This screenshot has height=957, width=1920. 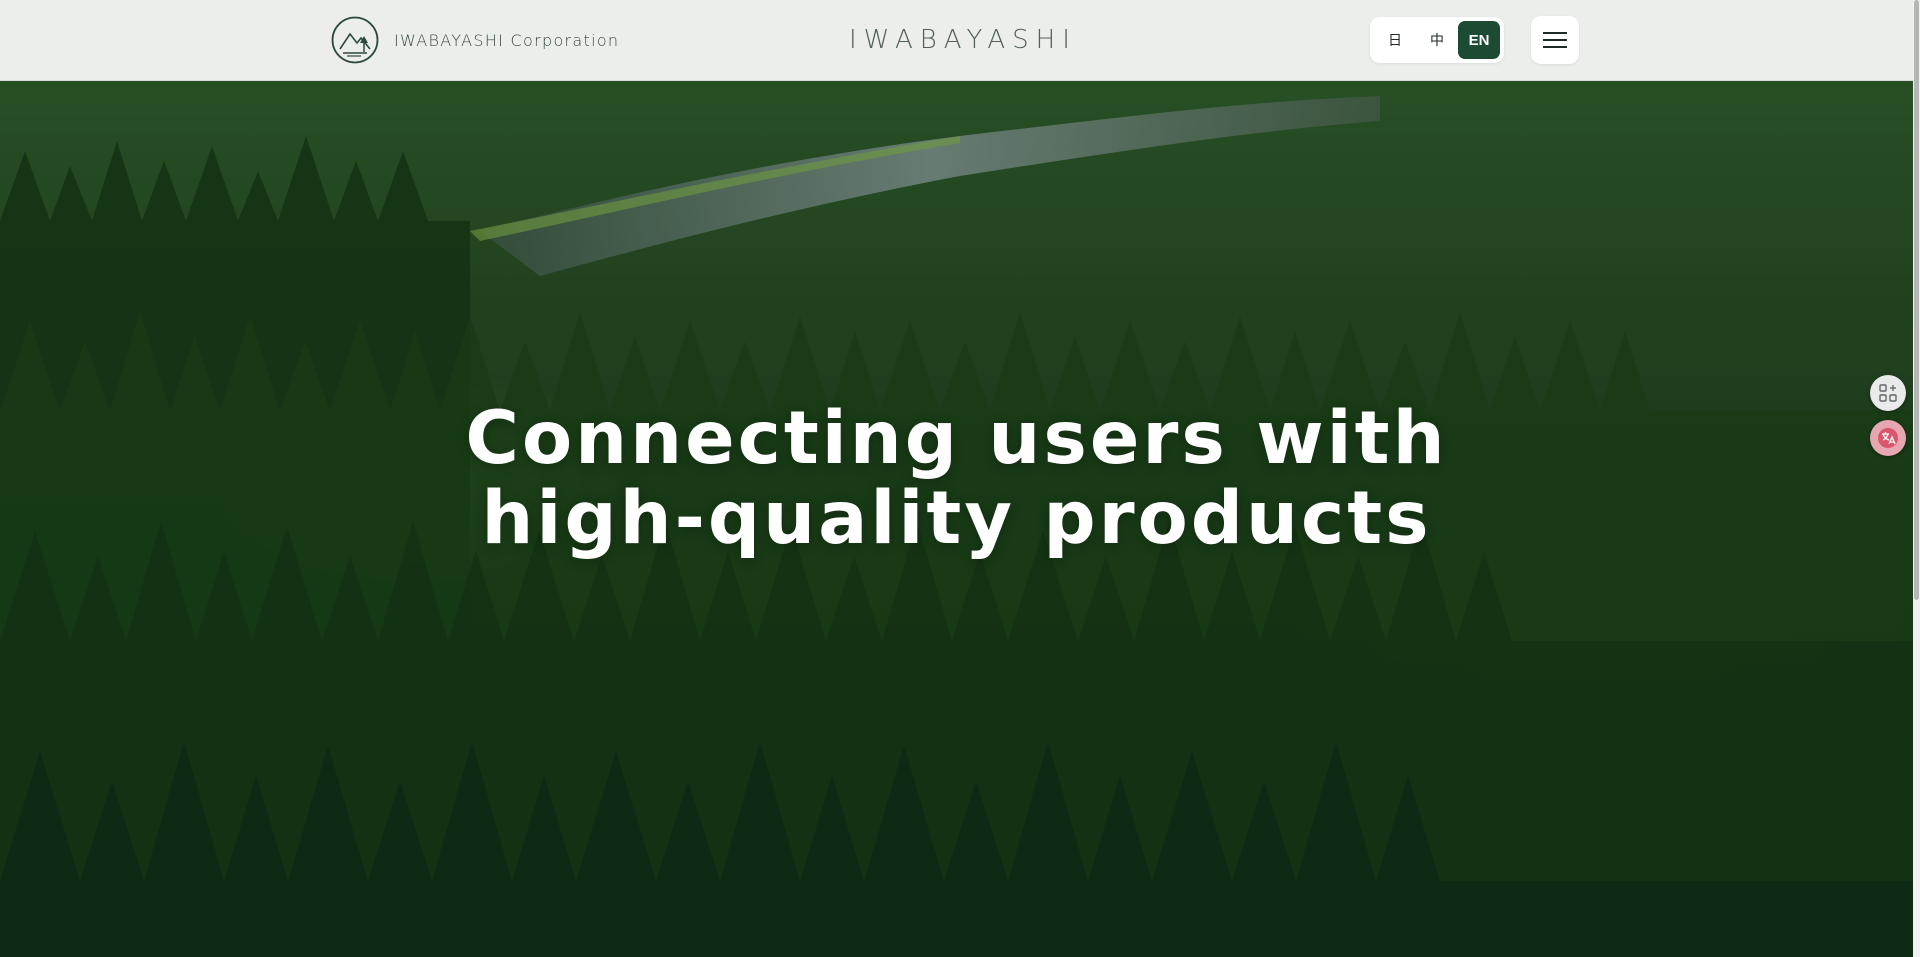 I want to click on translate-tool-button, so click(x=1888, y=438).